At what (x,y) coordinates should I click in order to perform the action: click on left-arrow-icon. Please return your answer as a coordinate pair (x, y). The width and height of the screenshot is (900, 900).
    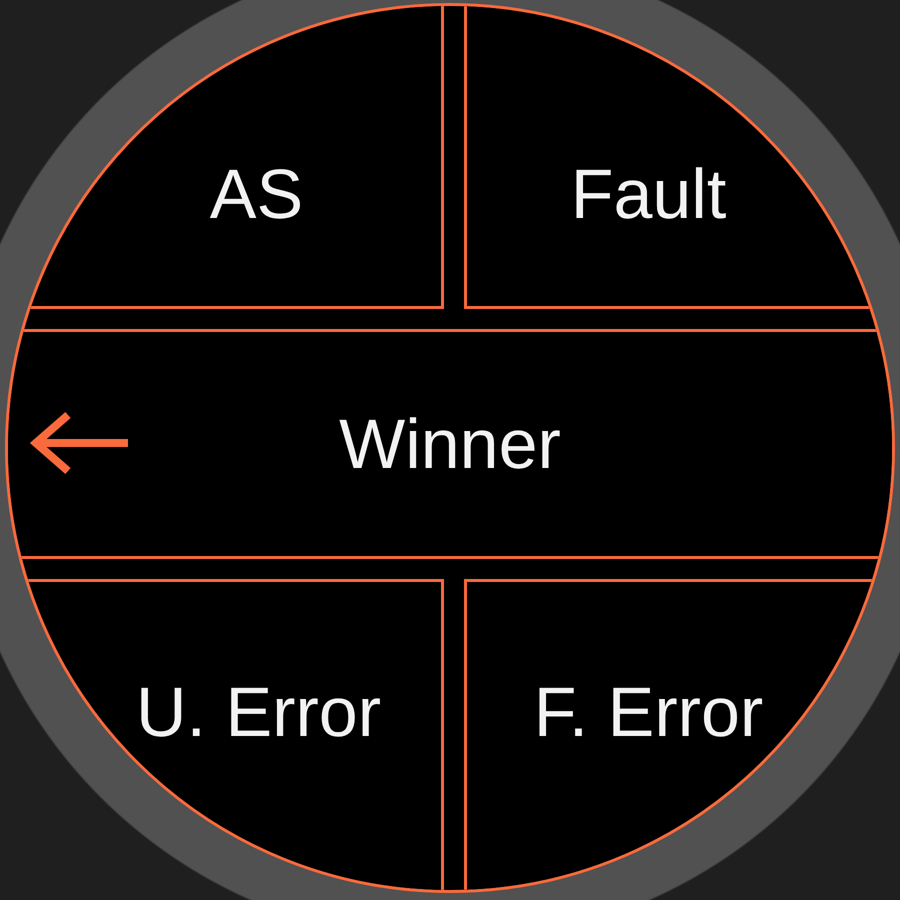
    Looking at the image, I should click on (80, 443).